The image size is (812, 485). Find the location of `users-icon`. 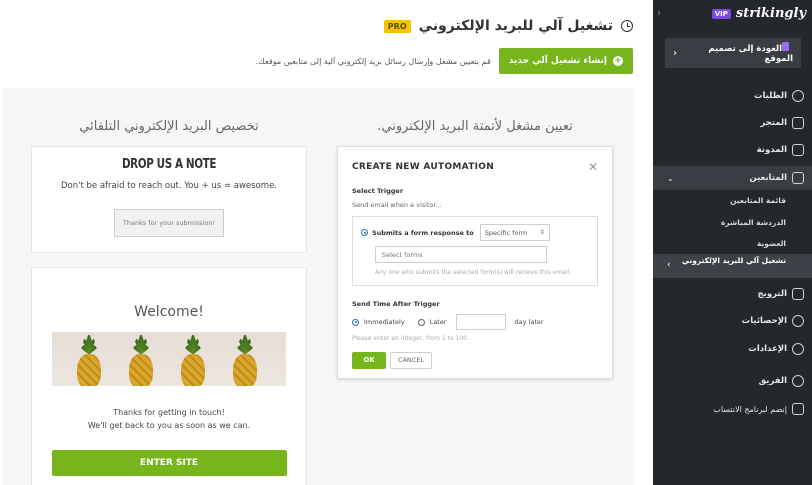

users-icon is located at coordinates (798, 178).